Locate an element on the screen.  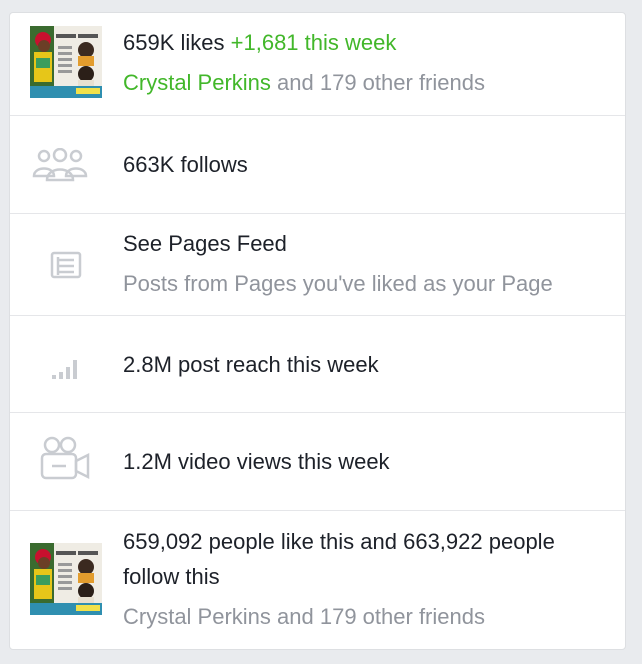
pages-feed-title: See Pages Feed is located at coordinates (205, 244).